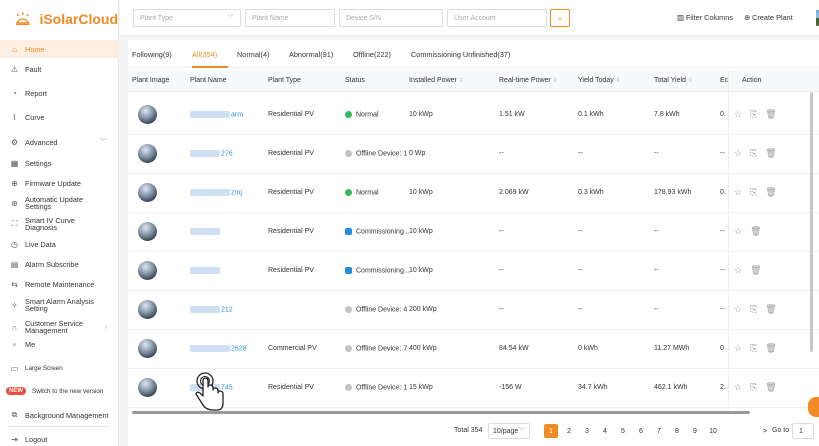 The image size is (819, 446). I want to click on page-button: 4, so click(605, 431).